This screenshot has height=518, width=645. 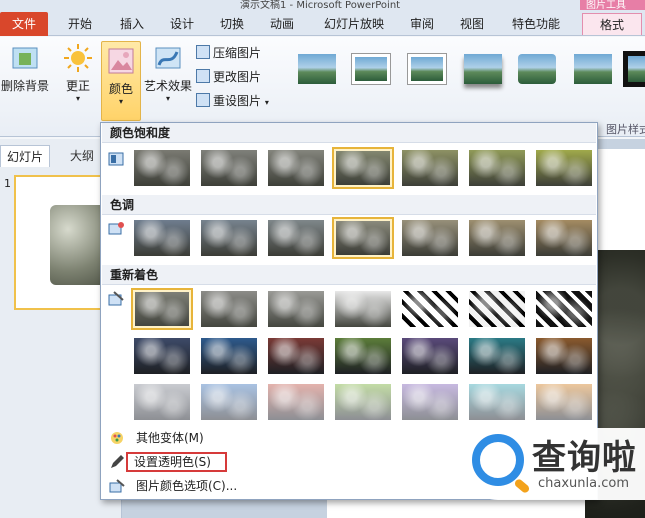 I want to click on remove-background-button: 删除背景, so click(x=25, y=68).